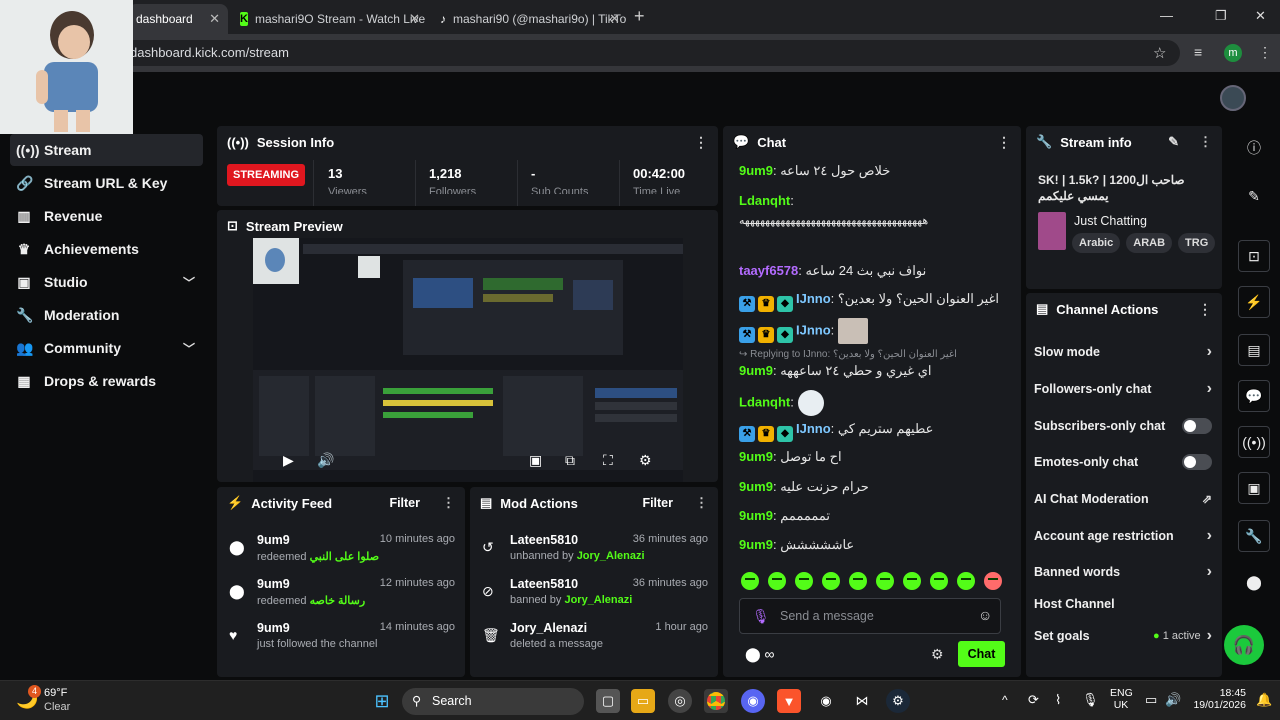 The width and height of the screenshot is (1280, 720). I want to click on app-icon: ◎, so click(680, 701).